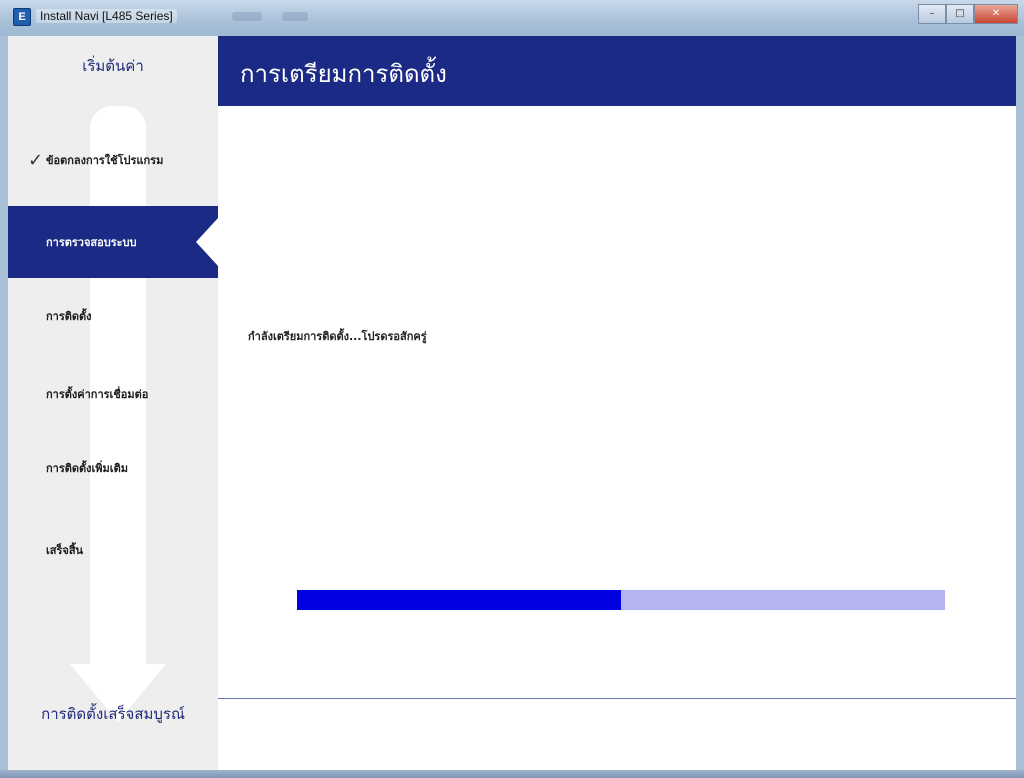  I want to click on step-additional-install: การติดตั้งเพิ่มเติม, so click(113, 468).